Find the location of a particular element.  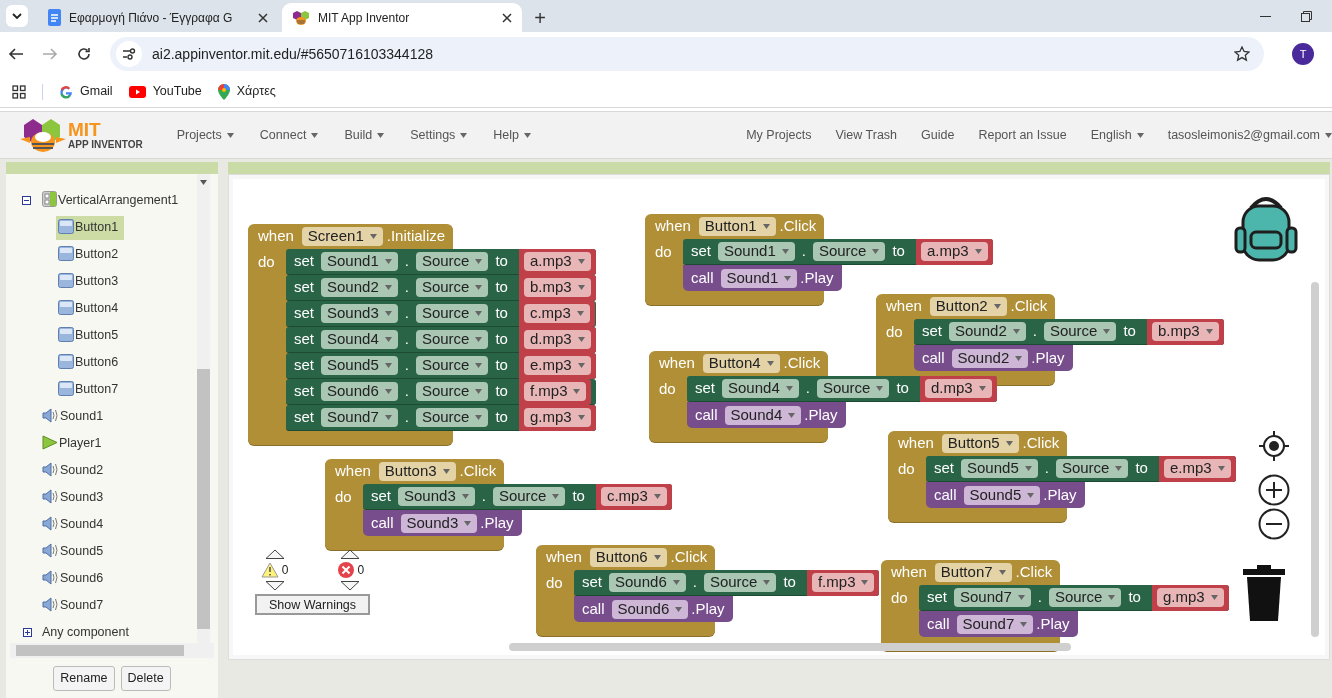

tree-item: Player1 is located at coordinates (74, 443).